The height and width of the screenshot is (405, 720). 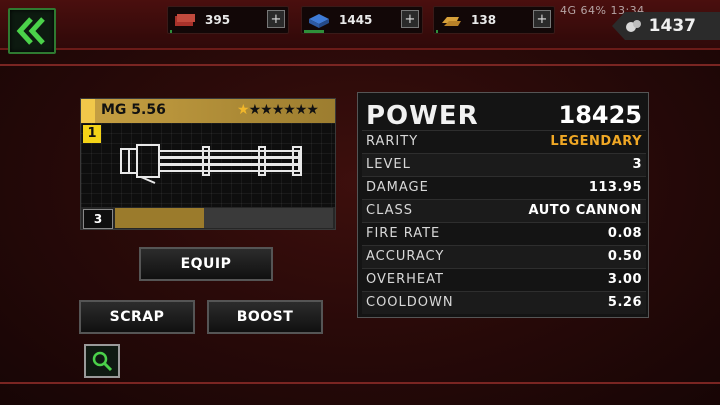 What do you see at coordinates (171, 31) in the screenshot?
I see `cash-progress-bar` at bounding box center [171, 31].